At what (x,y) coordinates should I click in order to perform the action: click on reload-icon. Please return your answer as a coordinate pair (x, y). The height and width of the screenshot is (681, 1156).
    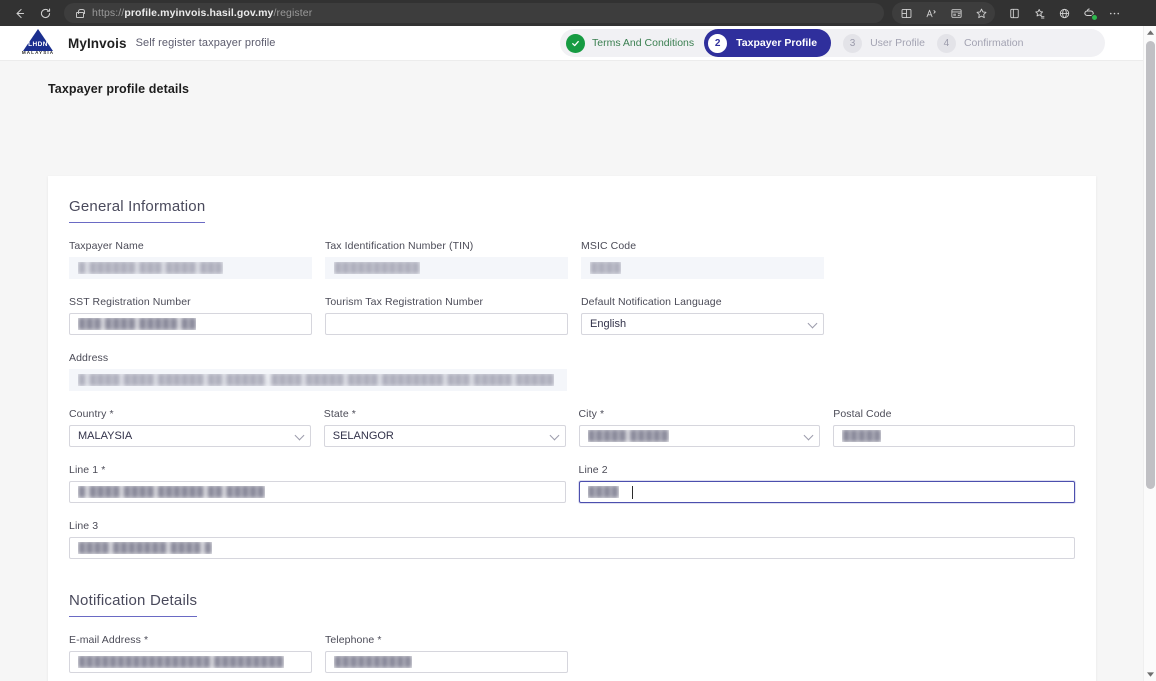
    Looking at the image, I should click on (45, 13).